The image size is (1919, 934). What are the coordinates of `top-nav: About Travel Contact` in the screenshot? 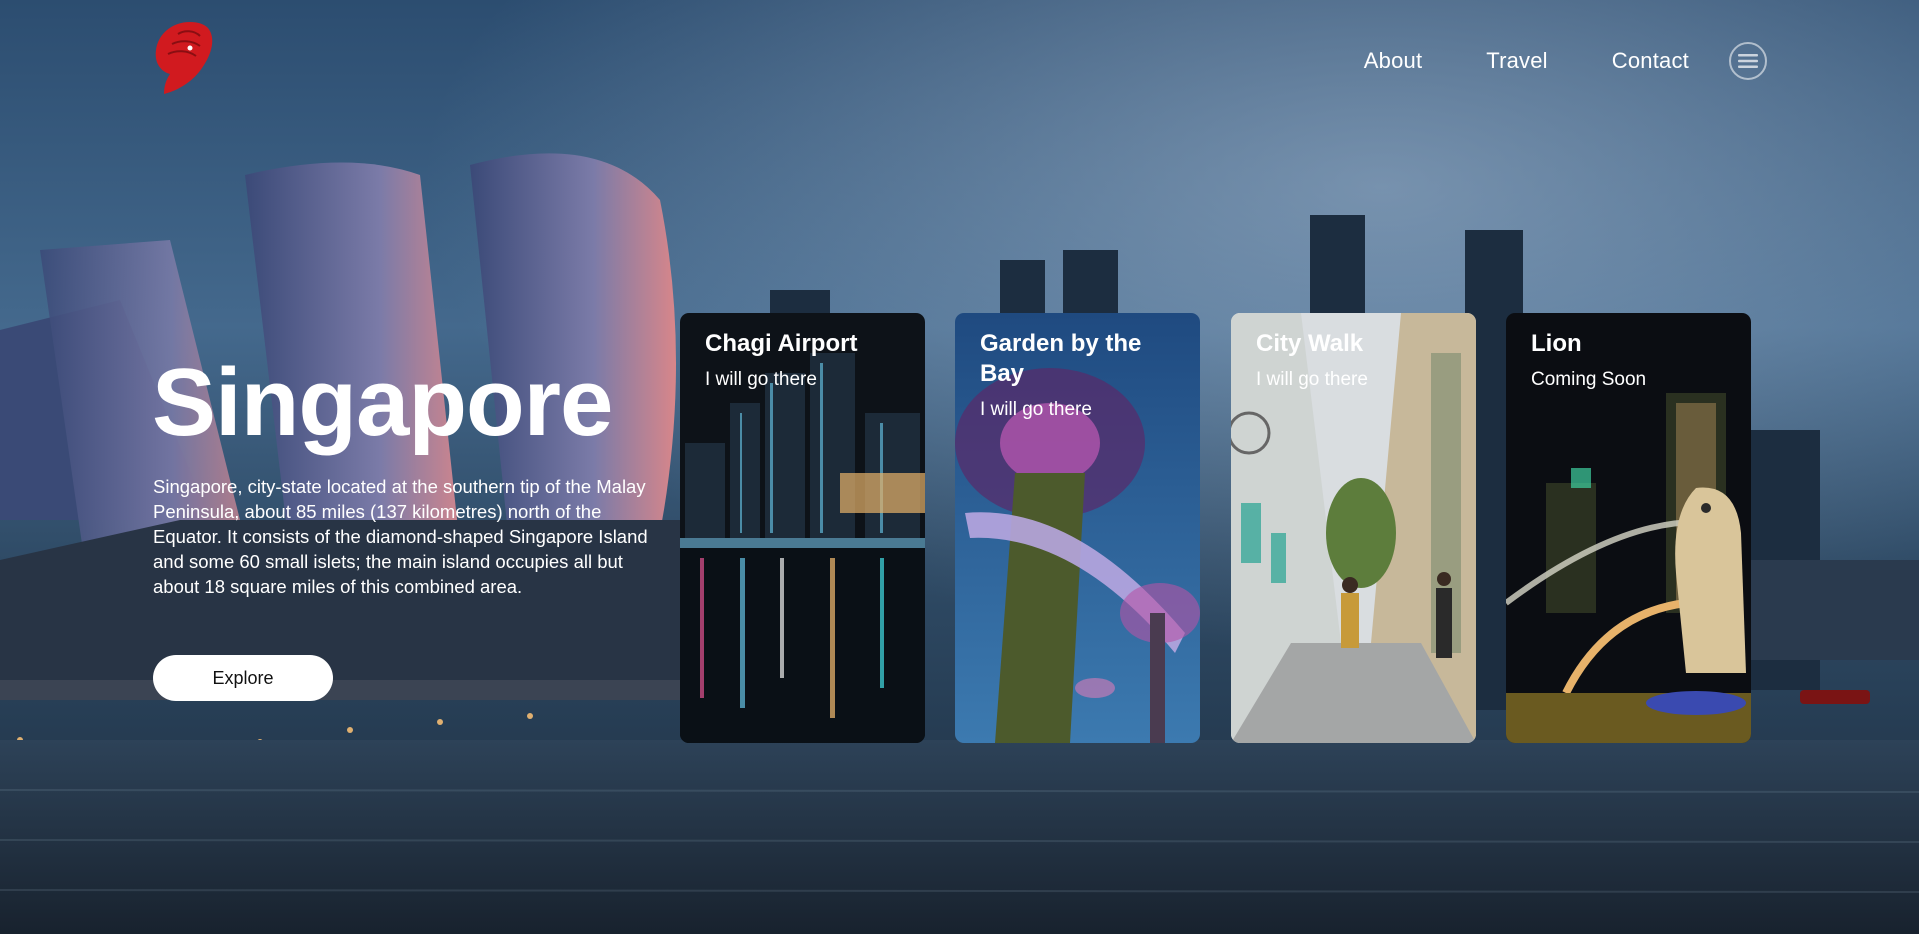 It's located at (1533, 61).